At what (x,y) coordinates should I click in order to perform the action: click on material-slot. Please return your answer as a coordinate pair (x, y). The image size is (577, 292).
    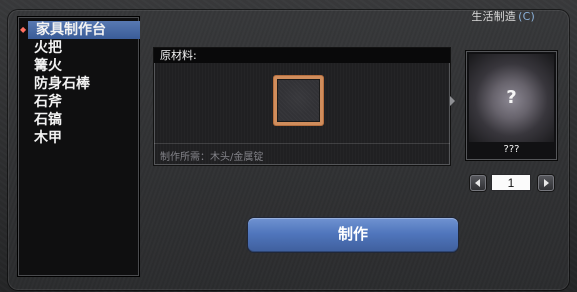
    Looking at the image, I should click on (298, 100).